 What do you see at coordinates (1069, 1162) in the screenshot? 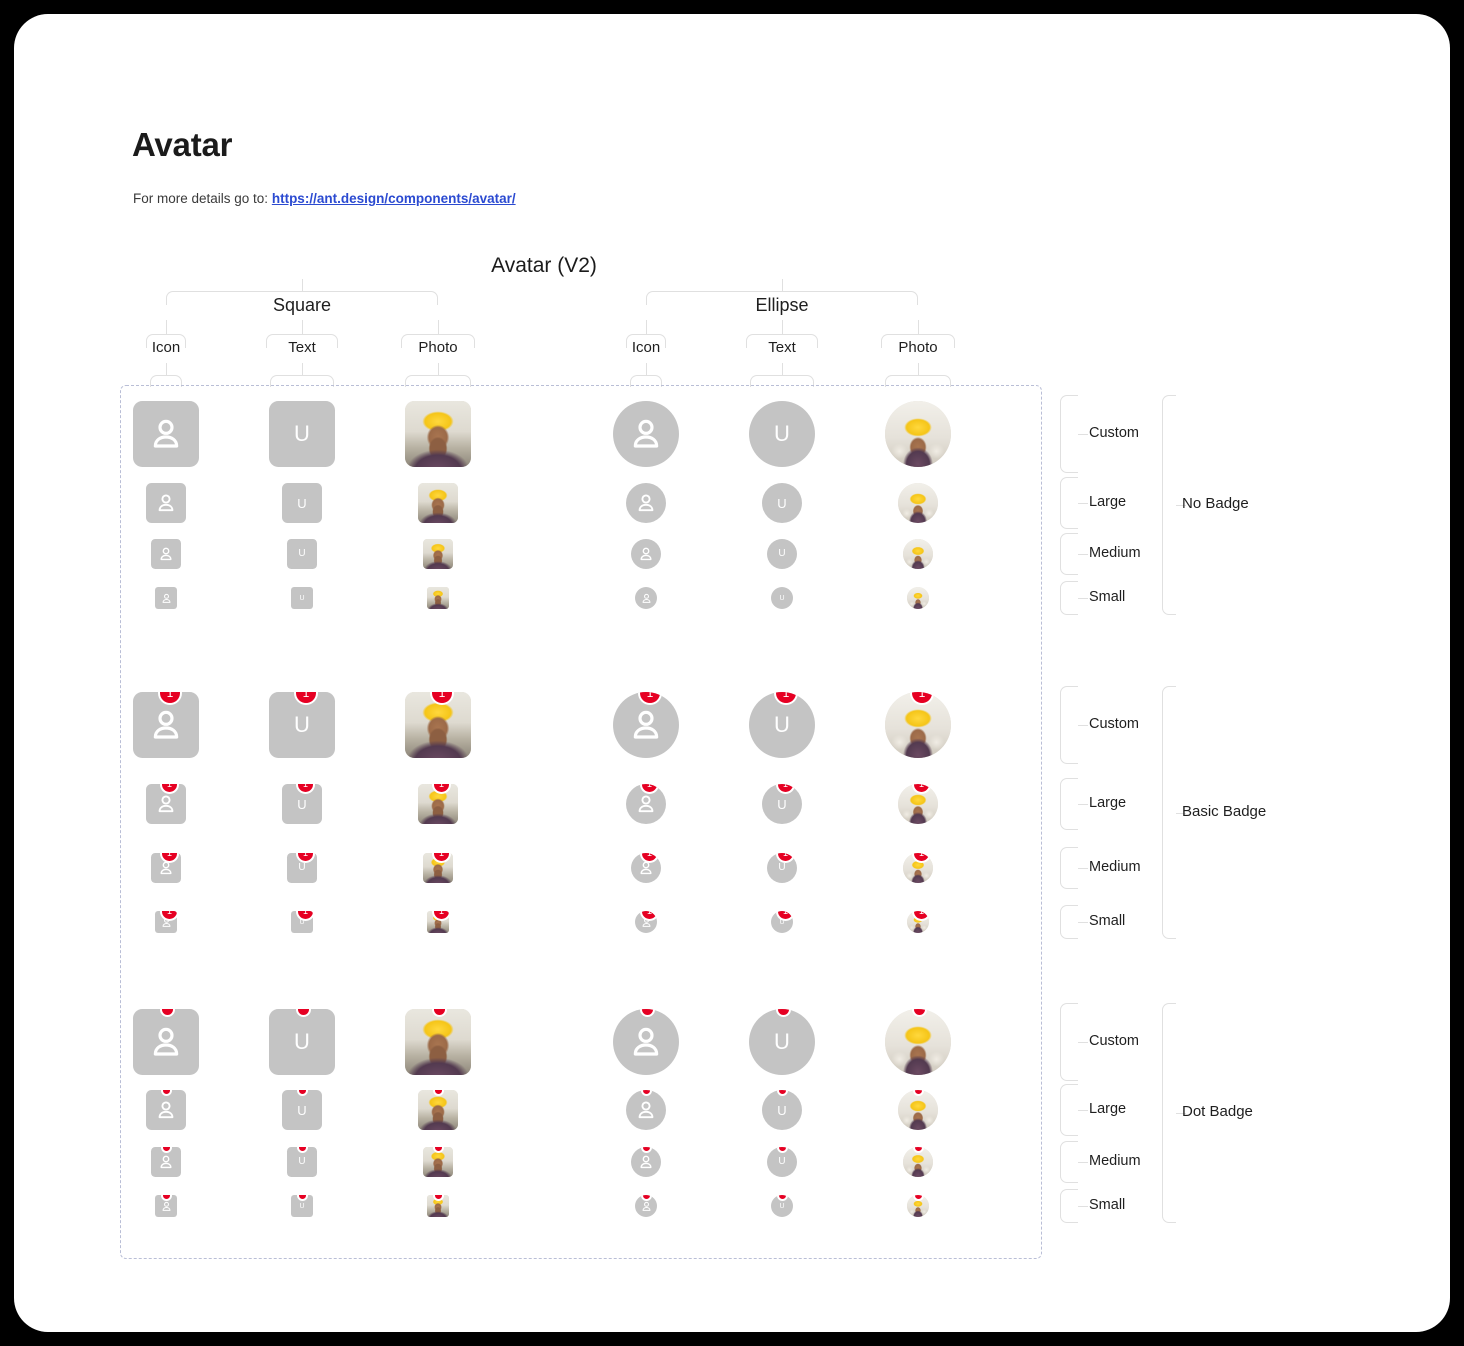
I see `size-bracket-dot-medium` at bounding box center [1069, 1162].